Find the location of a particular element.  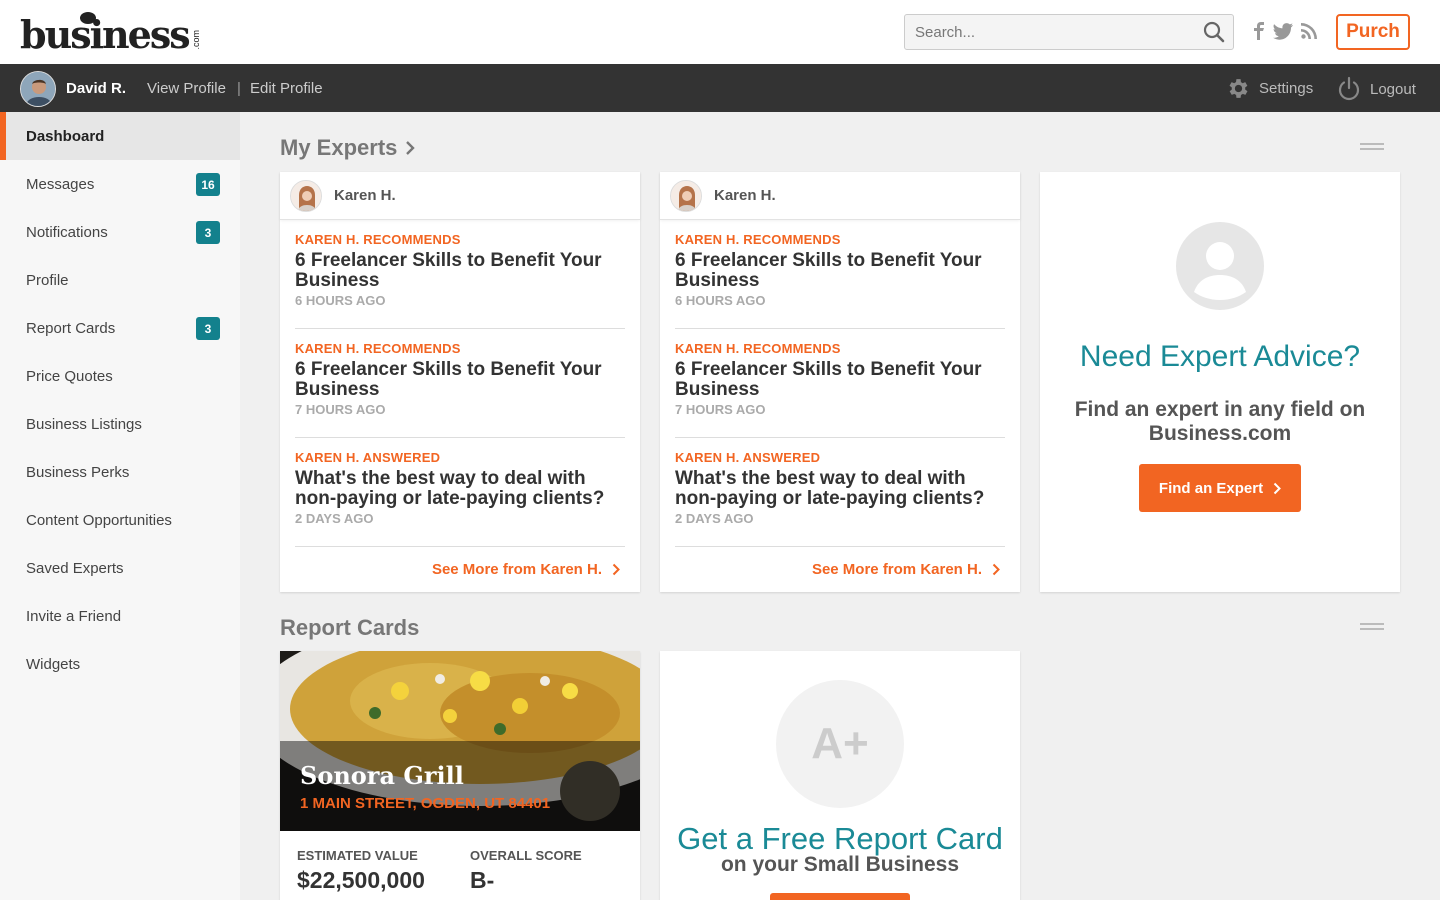

free-report-subtitle: on your Small Business is located at coordinates (840, 864).